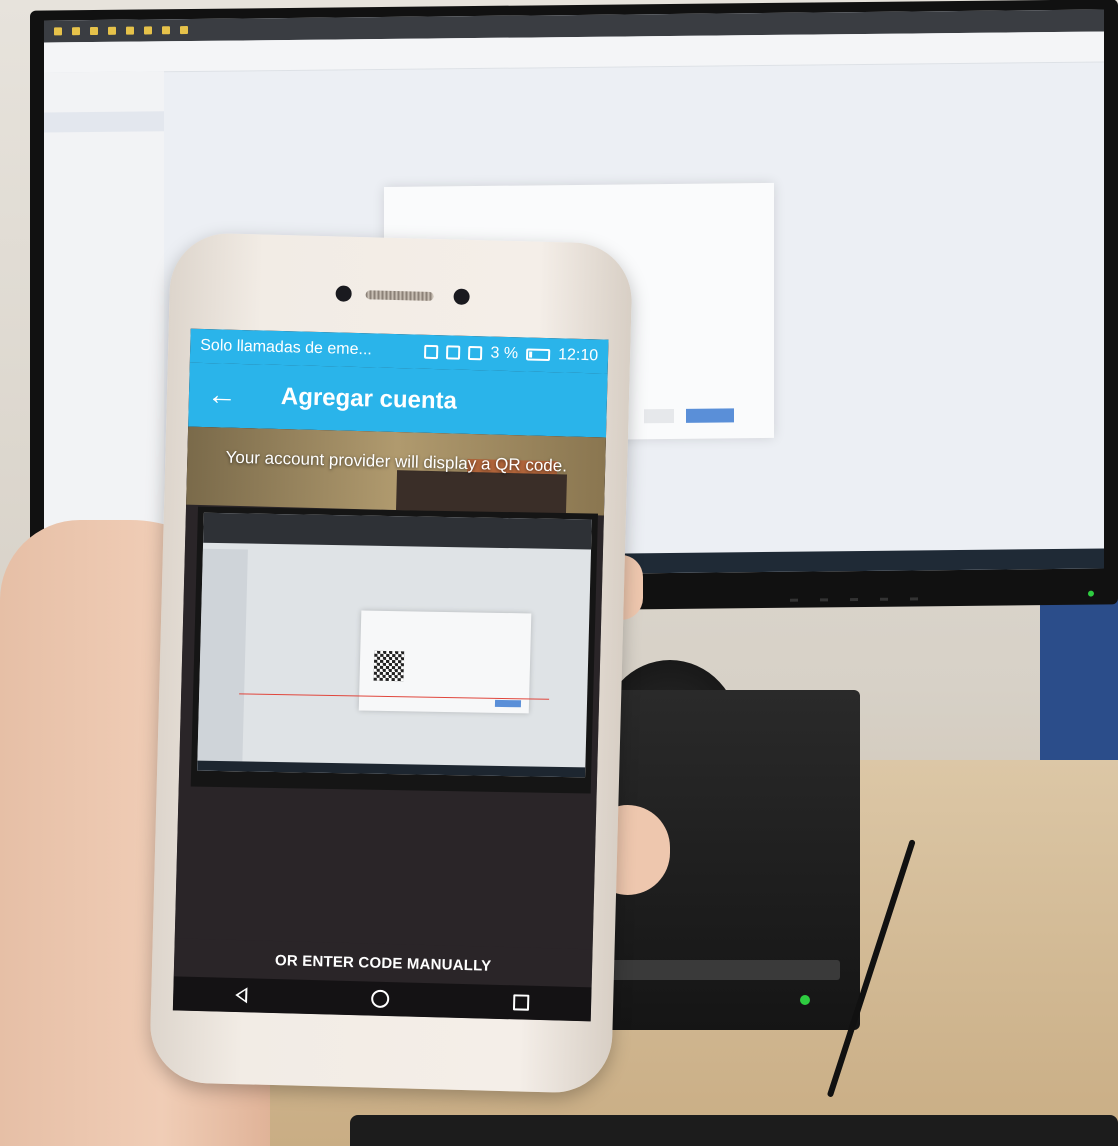 This screenshot has height=1146, width=1118. What do you see at coordinates (475, 353) in the screenshot?
I see `eye-comfort-icon` at bounding box center [475, 353].